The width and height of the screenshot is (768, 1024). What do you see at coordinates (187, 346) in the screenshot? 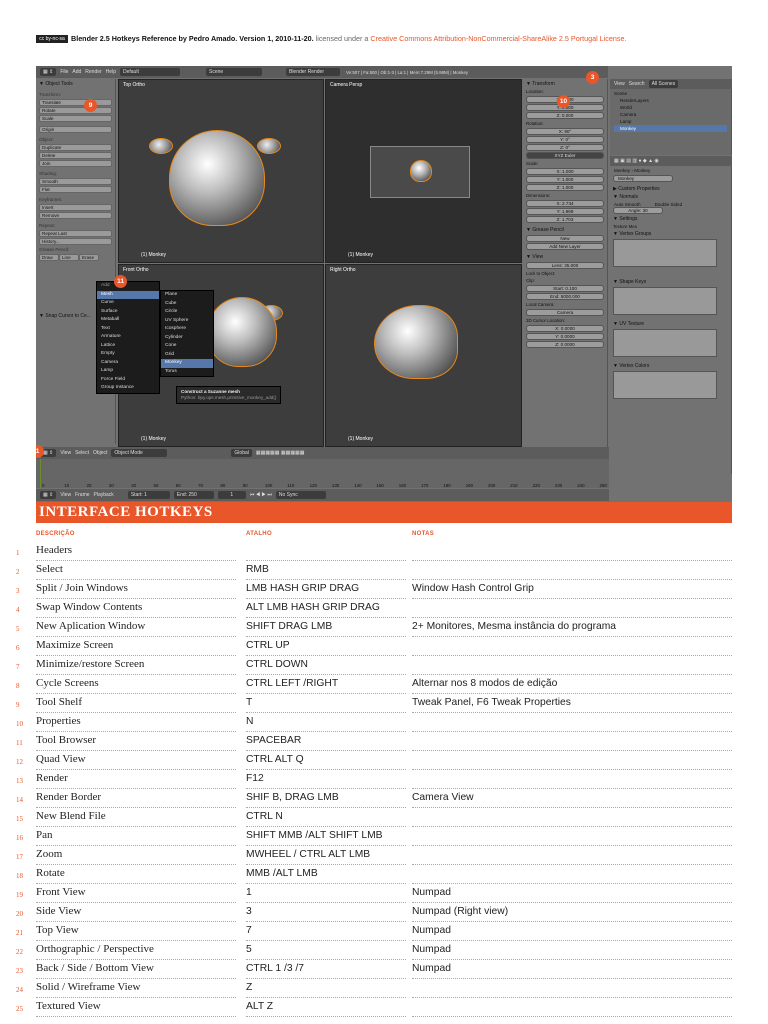
I see `mesh-cone: Cone` at bounding box center [187, 346].